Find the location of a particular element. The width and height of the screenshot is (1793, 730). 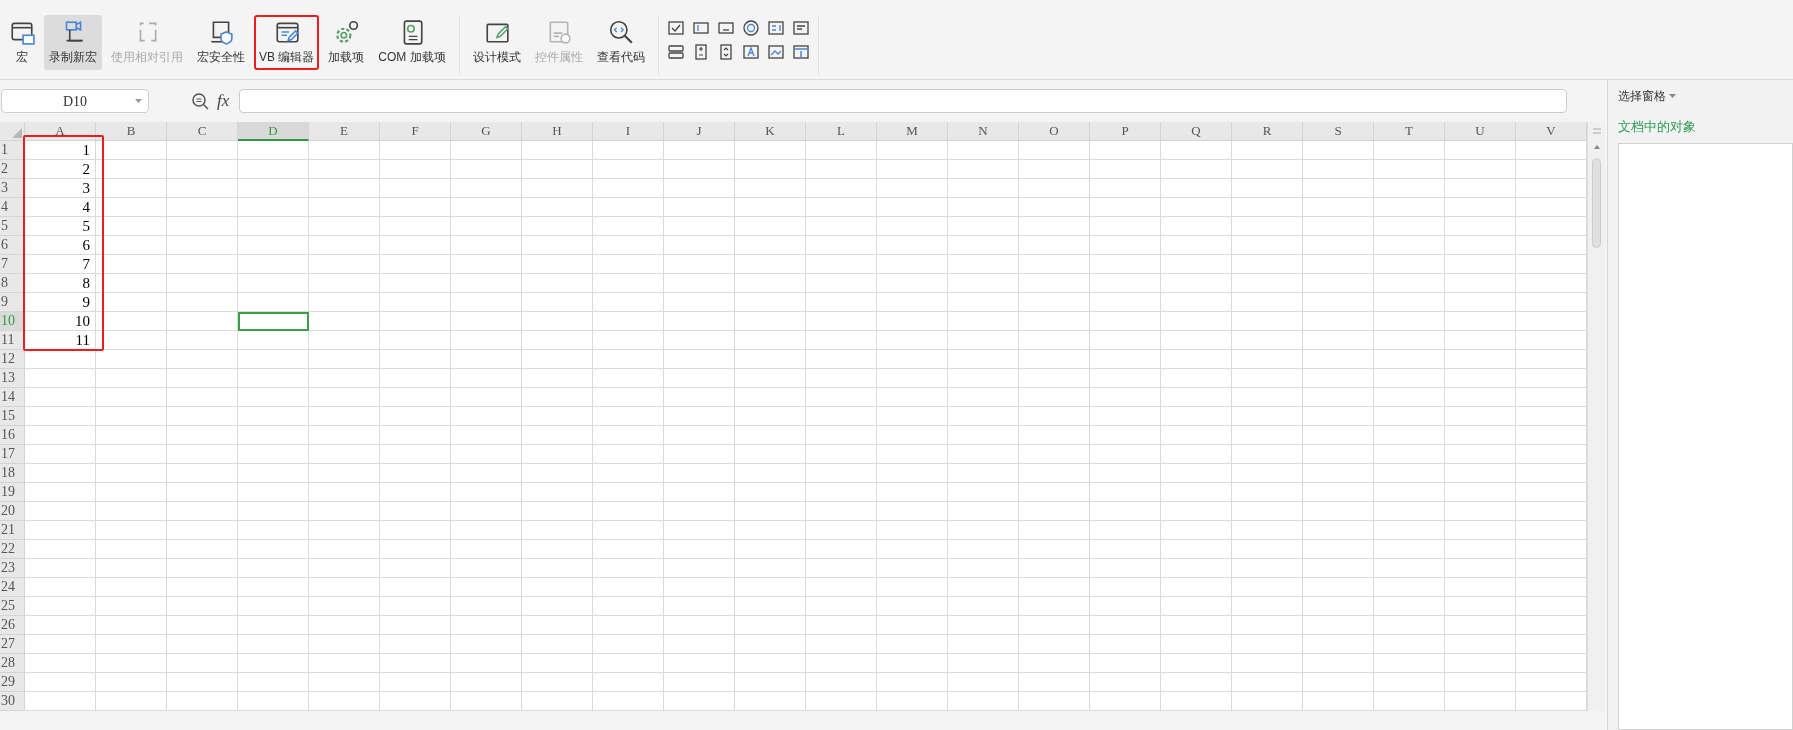

column-header: S is located at coordinates (1338, 131).